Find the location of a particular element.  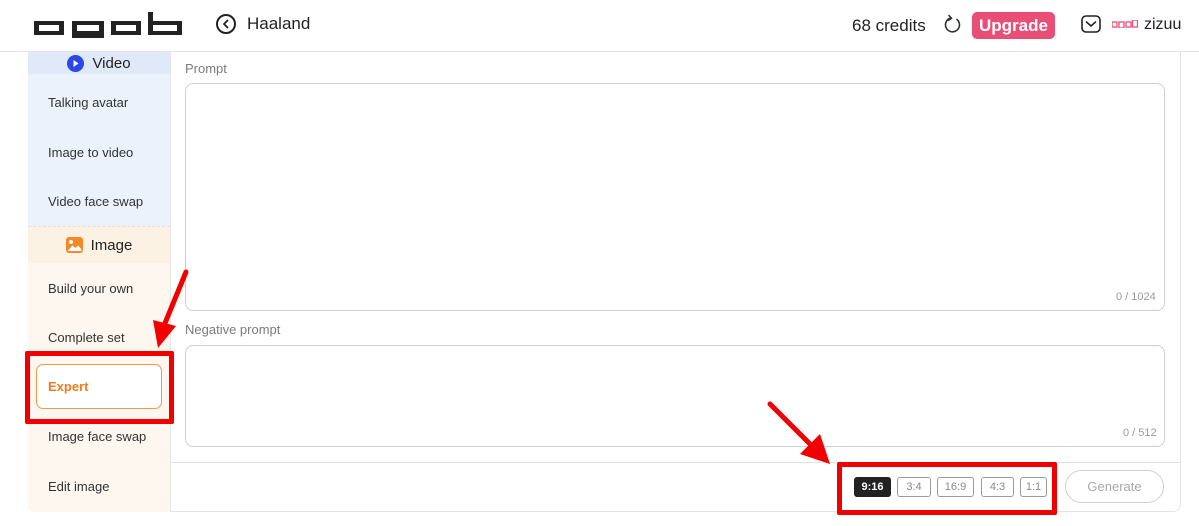

sidebar-item-talking-avatar: Talking avatar is located at coordinates (88, 102).